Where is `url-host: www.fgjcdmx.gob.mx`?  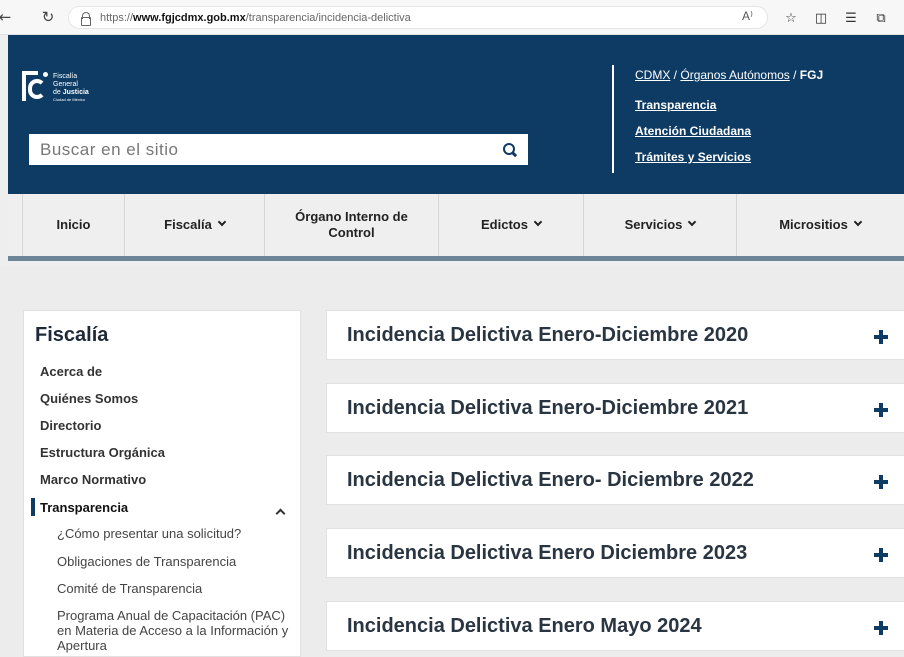 url-host: www.fgjcdmx.gob.mx is located at coordinates (189, 17).